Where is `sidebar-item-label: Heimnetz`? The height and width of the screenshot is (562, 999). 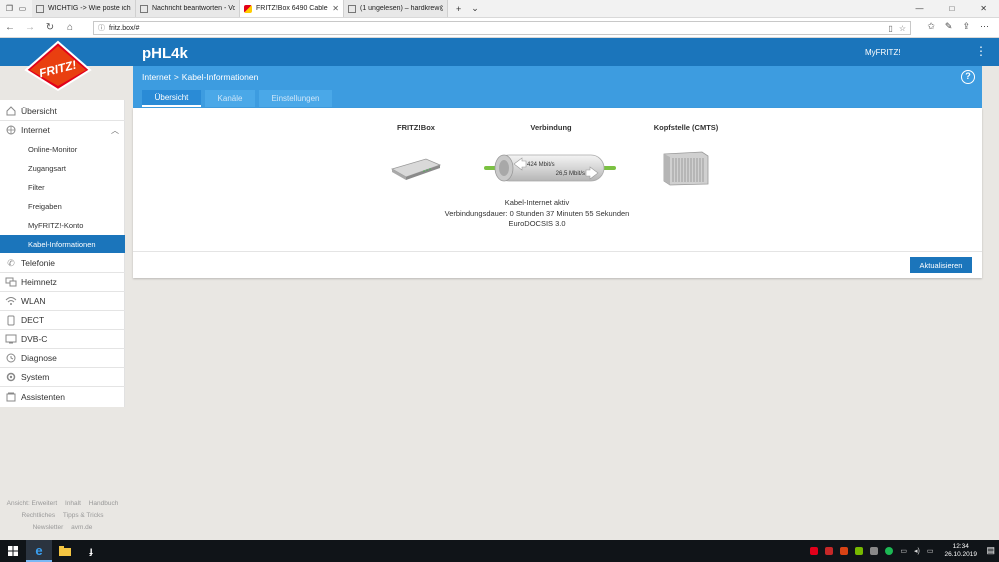 sidebar-item-label: Heimnetz is located at coordinates (39, 282).